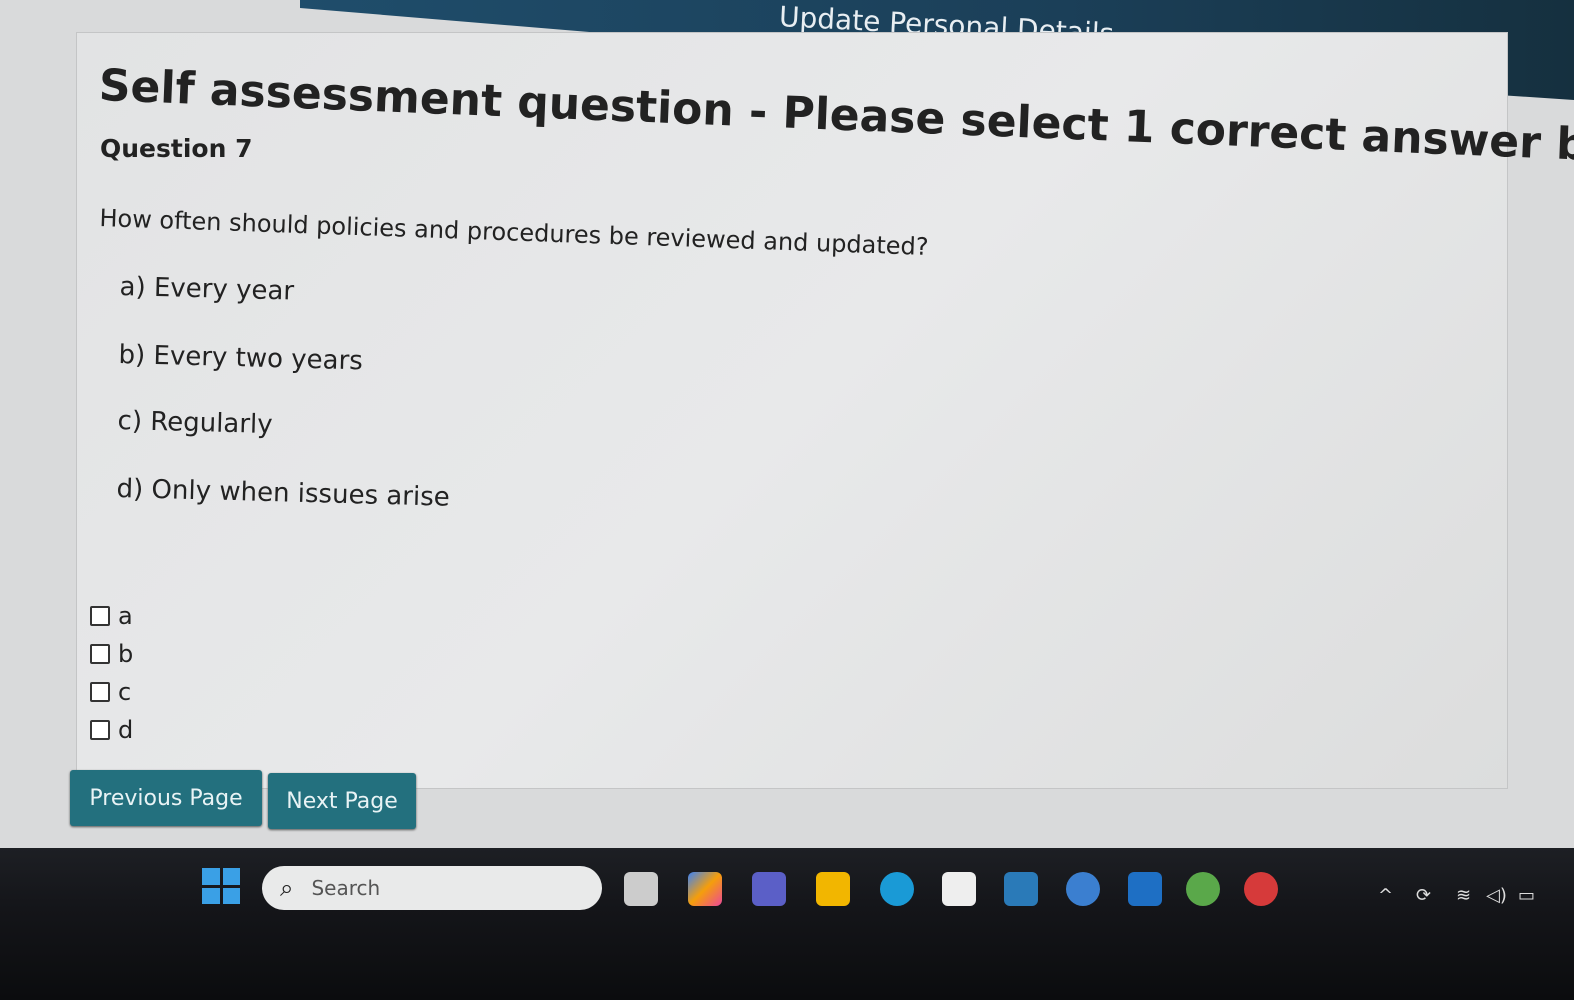 The image size is (1574, 1000). Describe the element at coordinates (833, 889) in the screenshot. I see `file-explorer-icon` at that location.